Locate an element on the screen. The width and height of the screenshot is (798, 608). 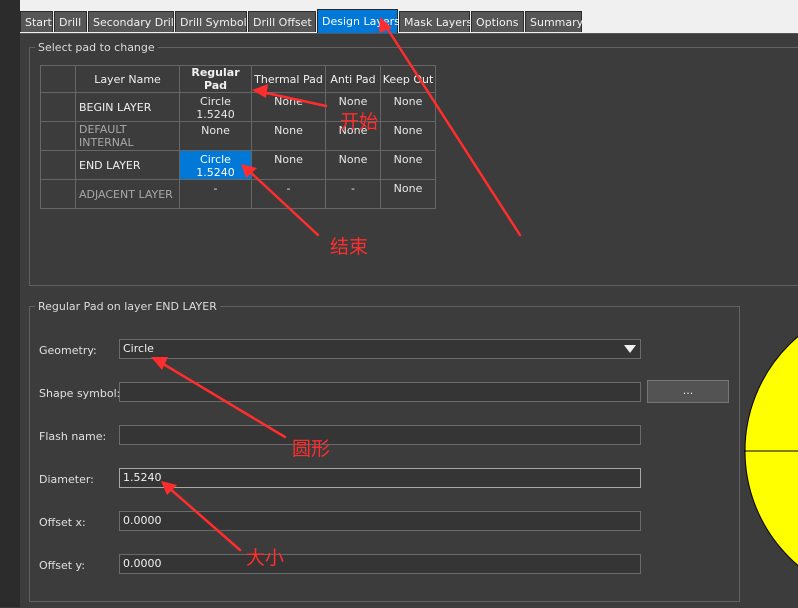
flash-name-label: Flash name: is located at coordinates (73, 436).